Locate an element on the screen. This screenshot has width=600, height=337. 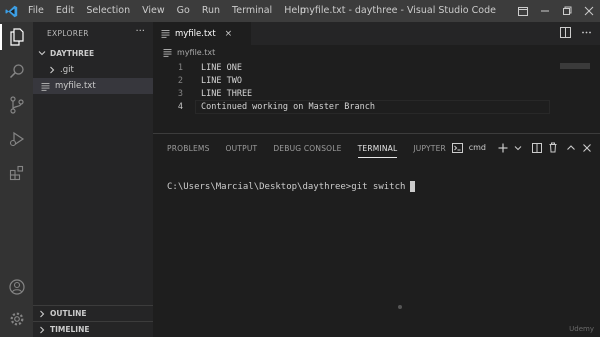
outline-section: OUTLINE is located at coordinates (93, 313).